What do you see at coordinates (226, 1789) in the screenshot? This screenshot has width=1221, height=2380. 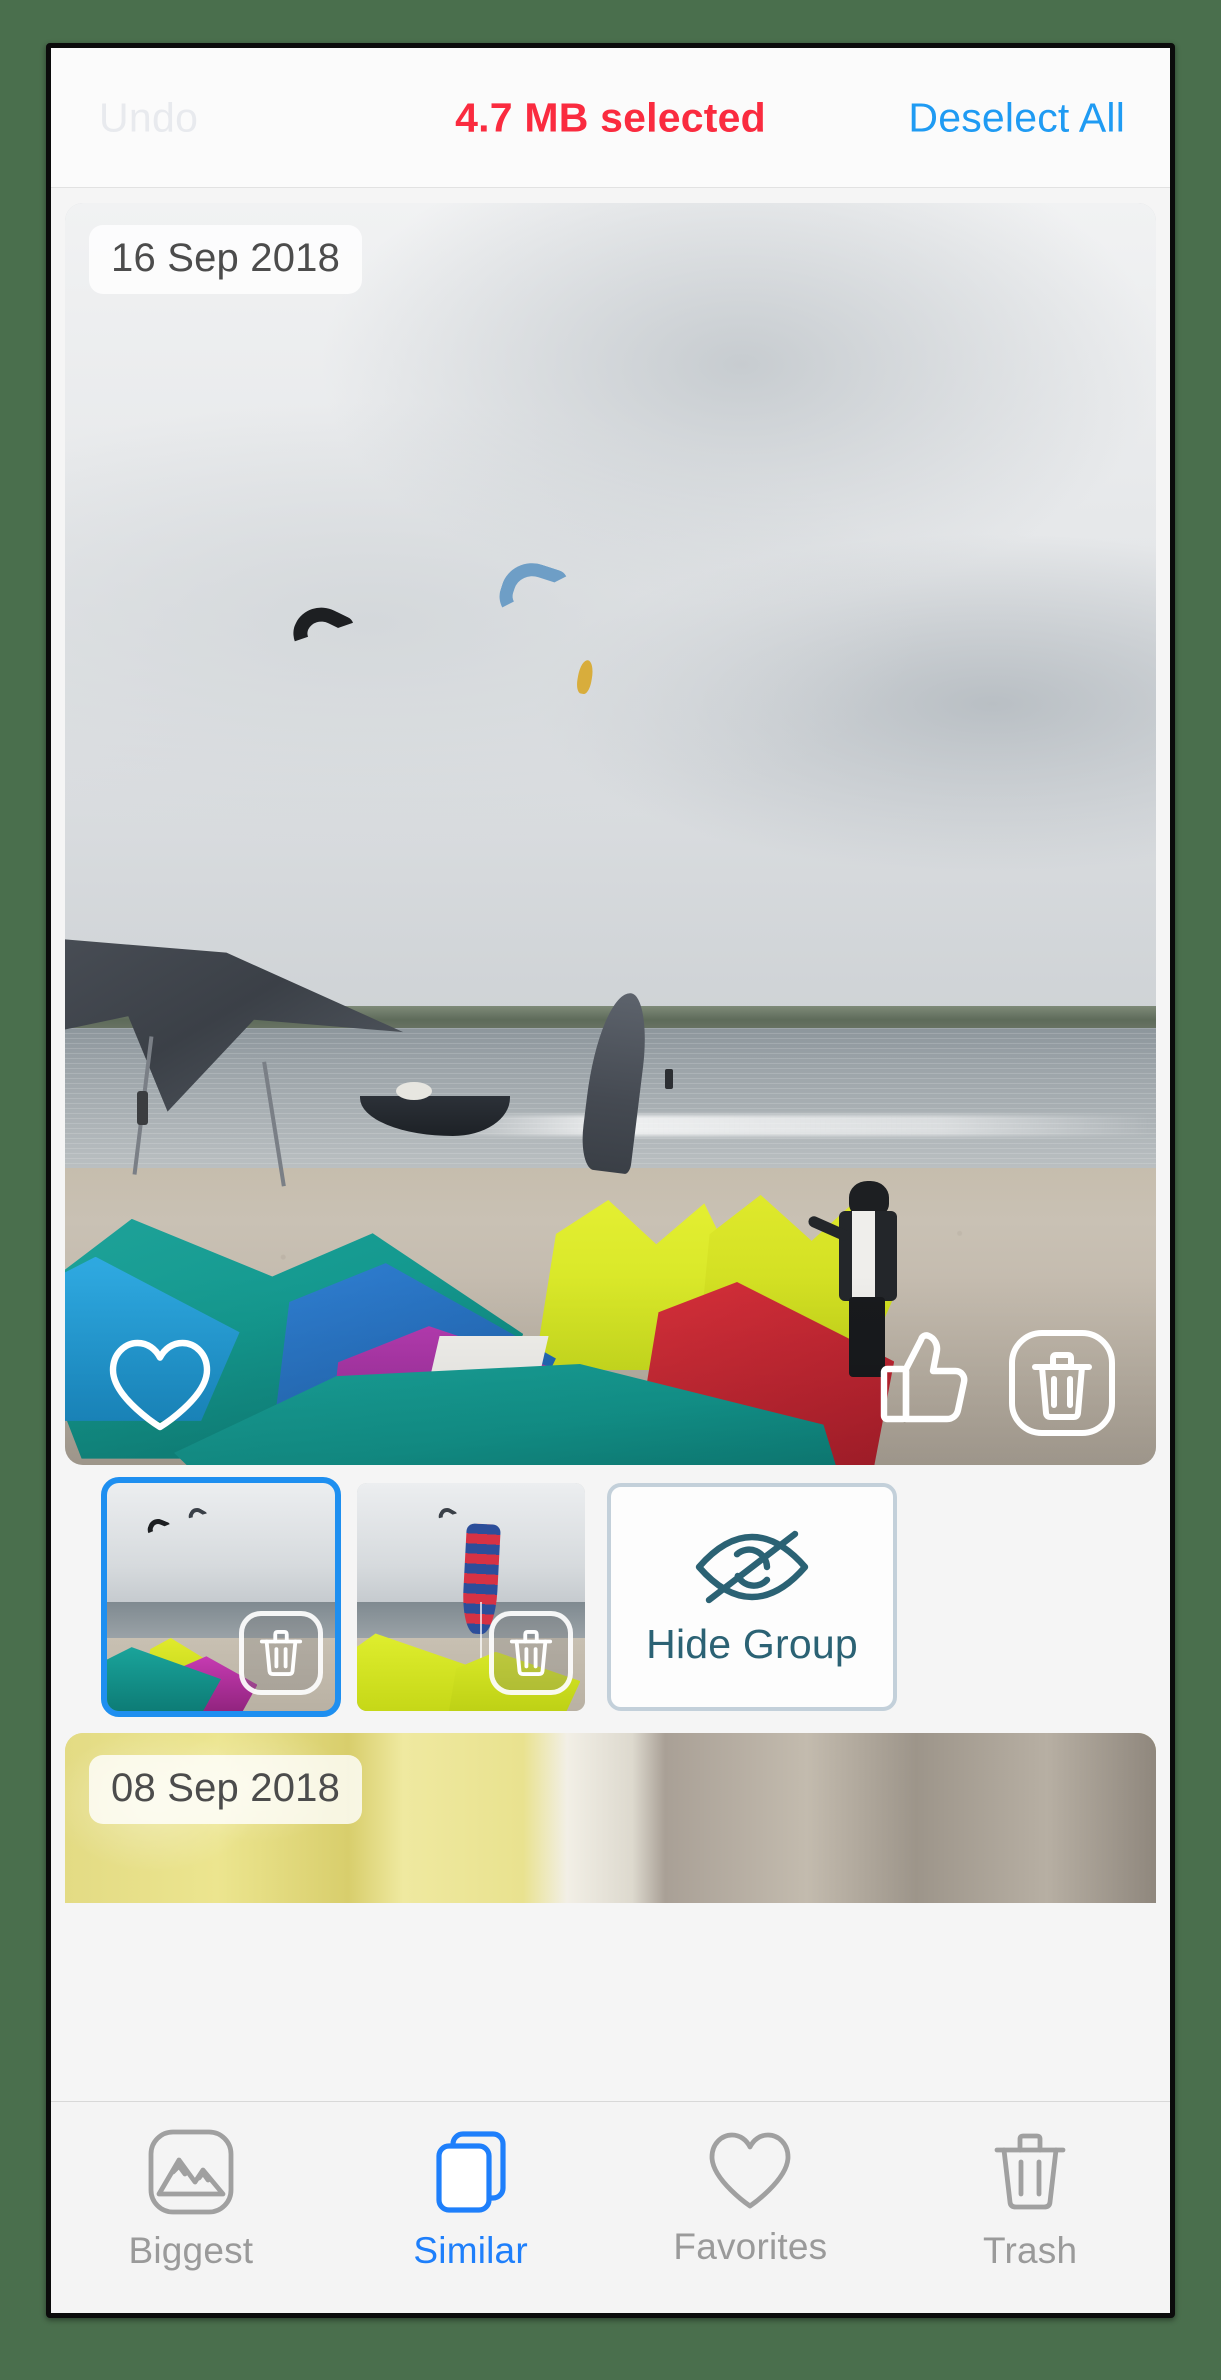 I see `second-date-badge: 08 Sep 2018` at bounding box center [226, 1789].